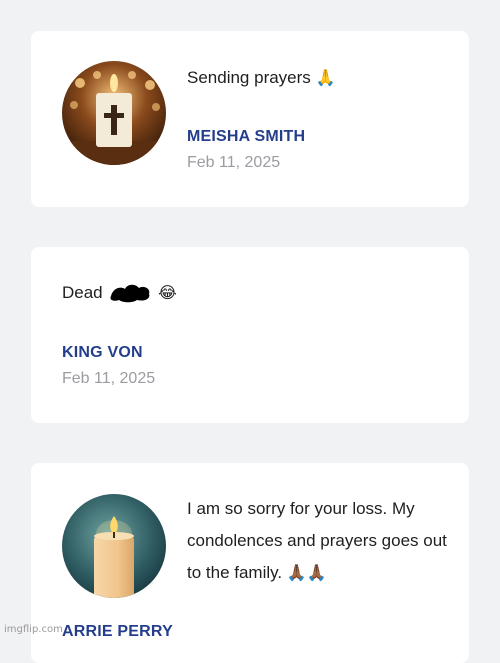 This screenshot has width=500, height=663. Describe the element at coordinates (130, 292) in the screenshot. I see `scribble-redaction` at that location.